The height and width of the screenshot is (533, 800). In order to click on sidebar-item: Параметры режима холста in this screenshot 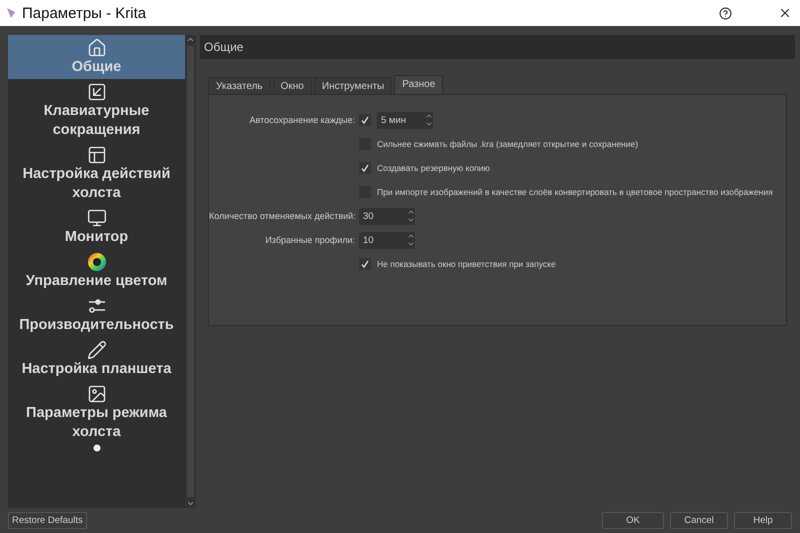, I will do `click(96, 412)`.